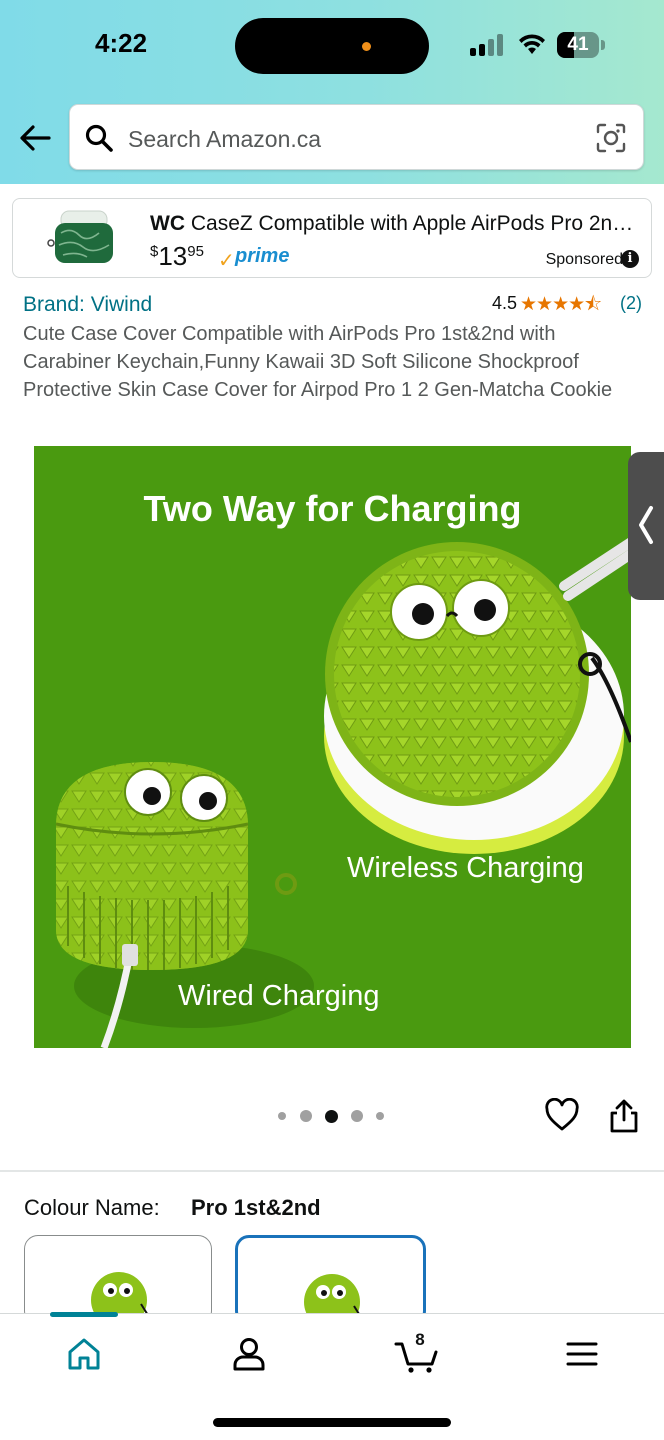 The image size is (664, 1440). Describe the element at coordinates (80, 236) in the screenshot. I see `ad-product-thumbnail` at that location.